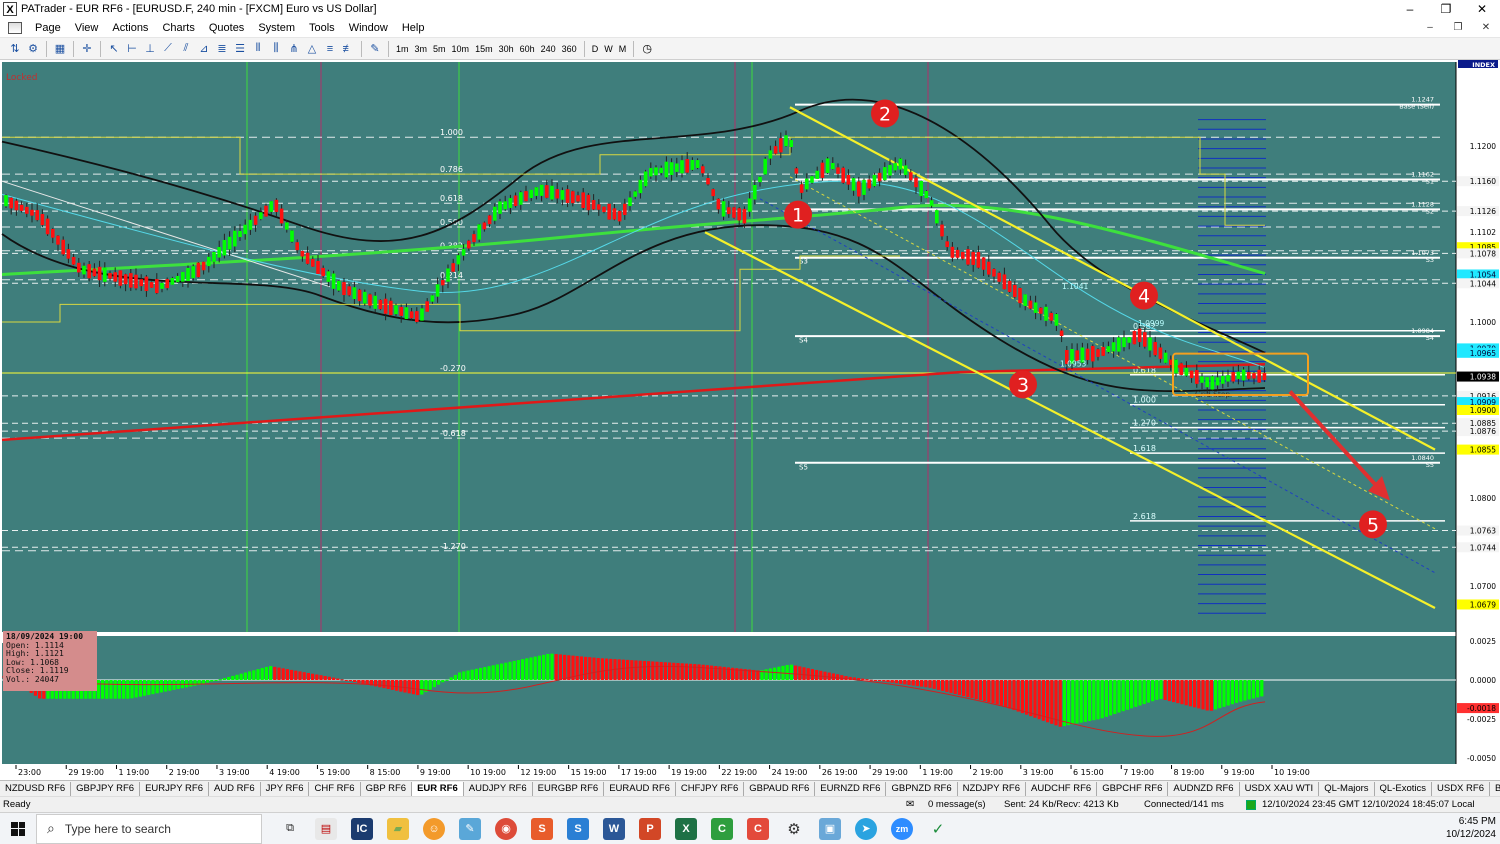 The height and width of the screenshot is (844, 1500). Describe the element at coordinates (439, 49) in the screenshot. I see `timeframe-5m: 5m` at that location.